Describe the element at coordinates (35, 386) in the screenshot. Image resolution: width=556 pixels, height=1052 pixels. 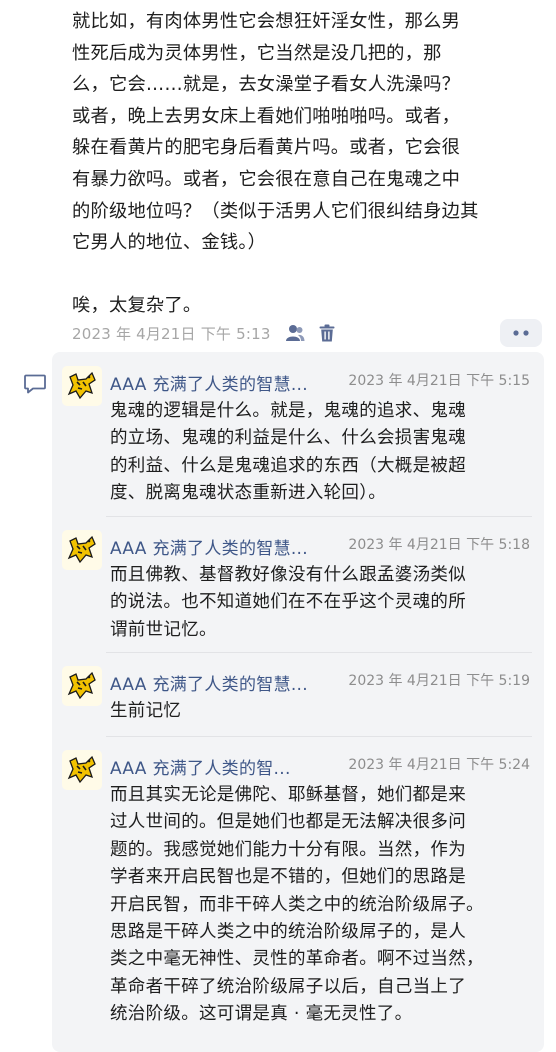
I see `comment-icon` at that location.